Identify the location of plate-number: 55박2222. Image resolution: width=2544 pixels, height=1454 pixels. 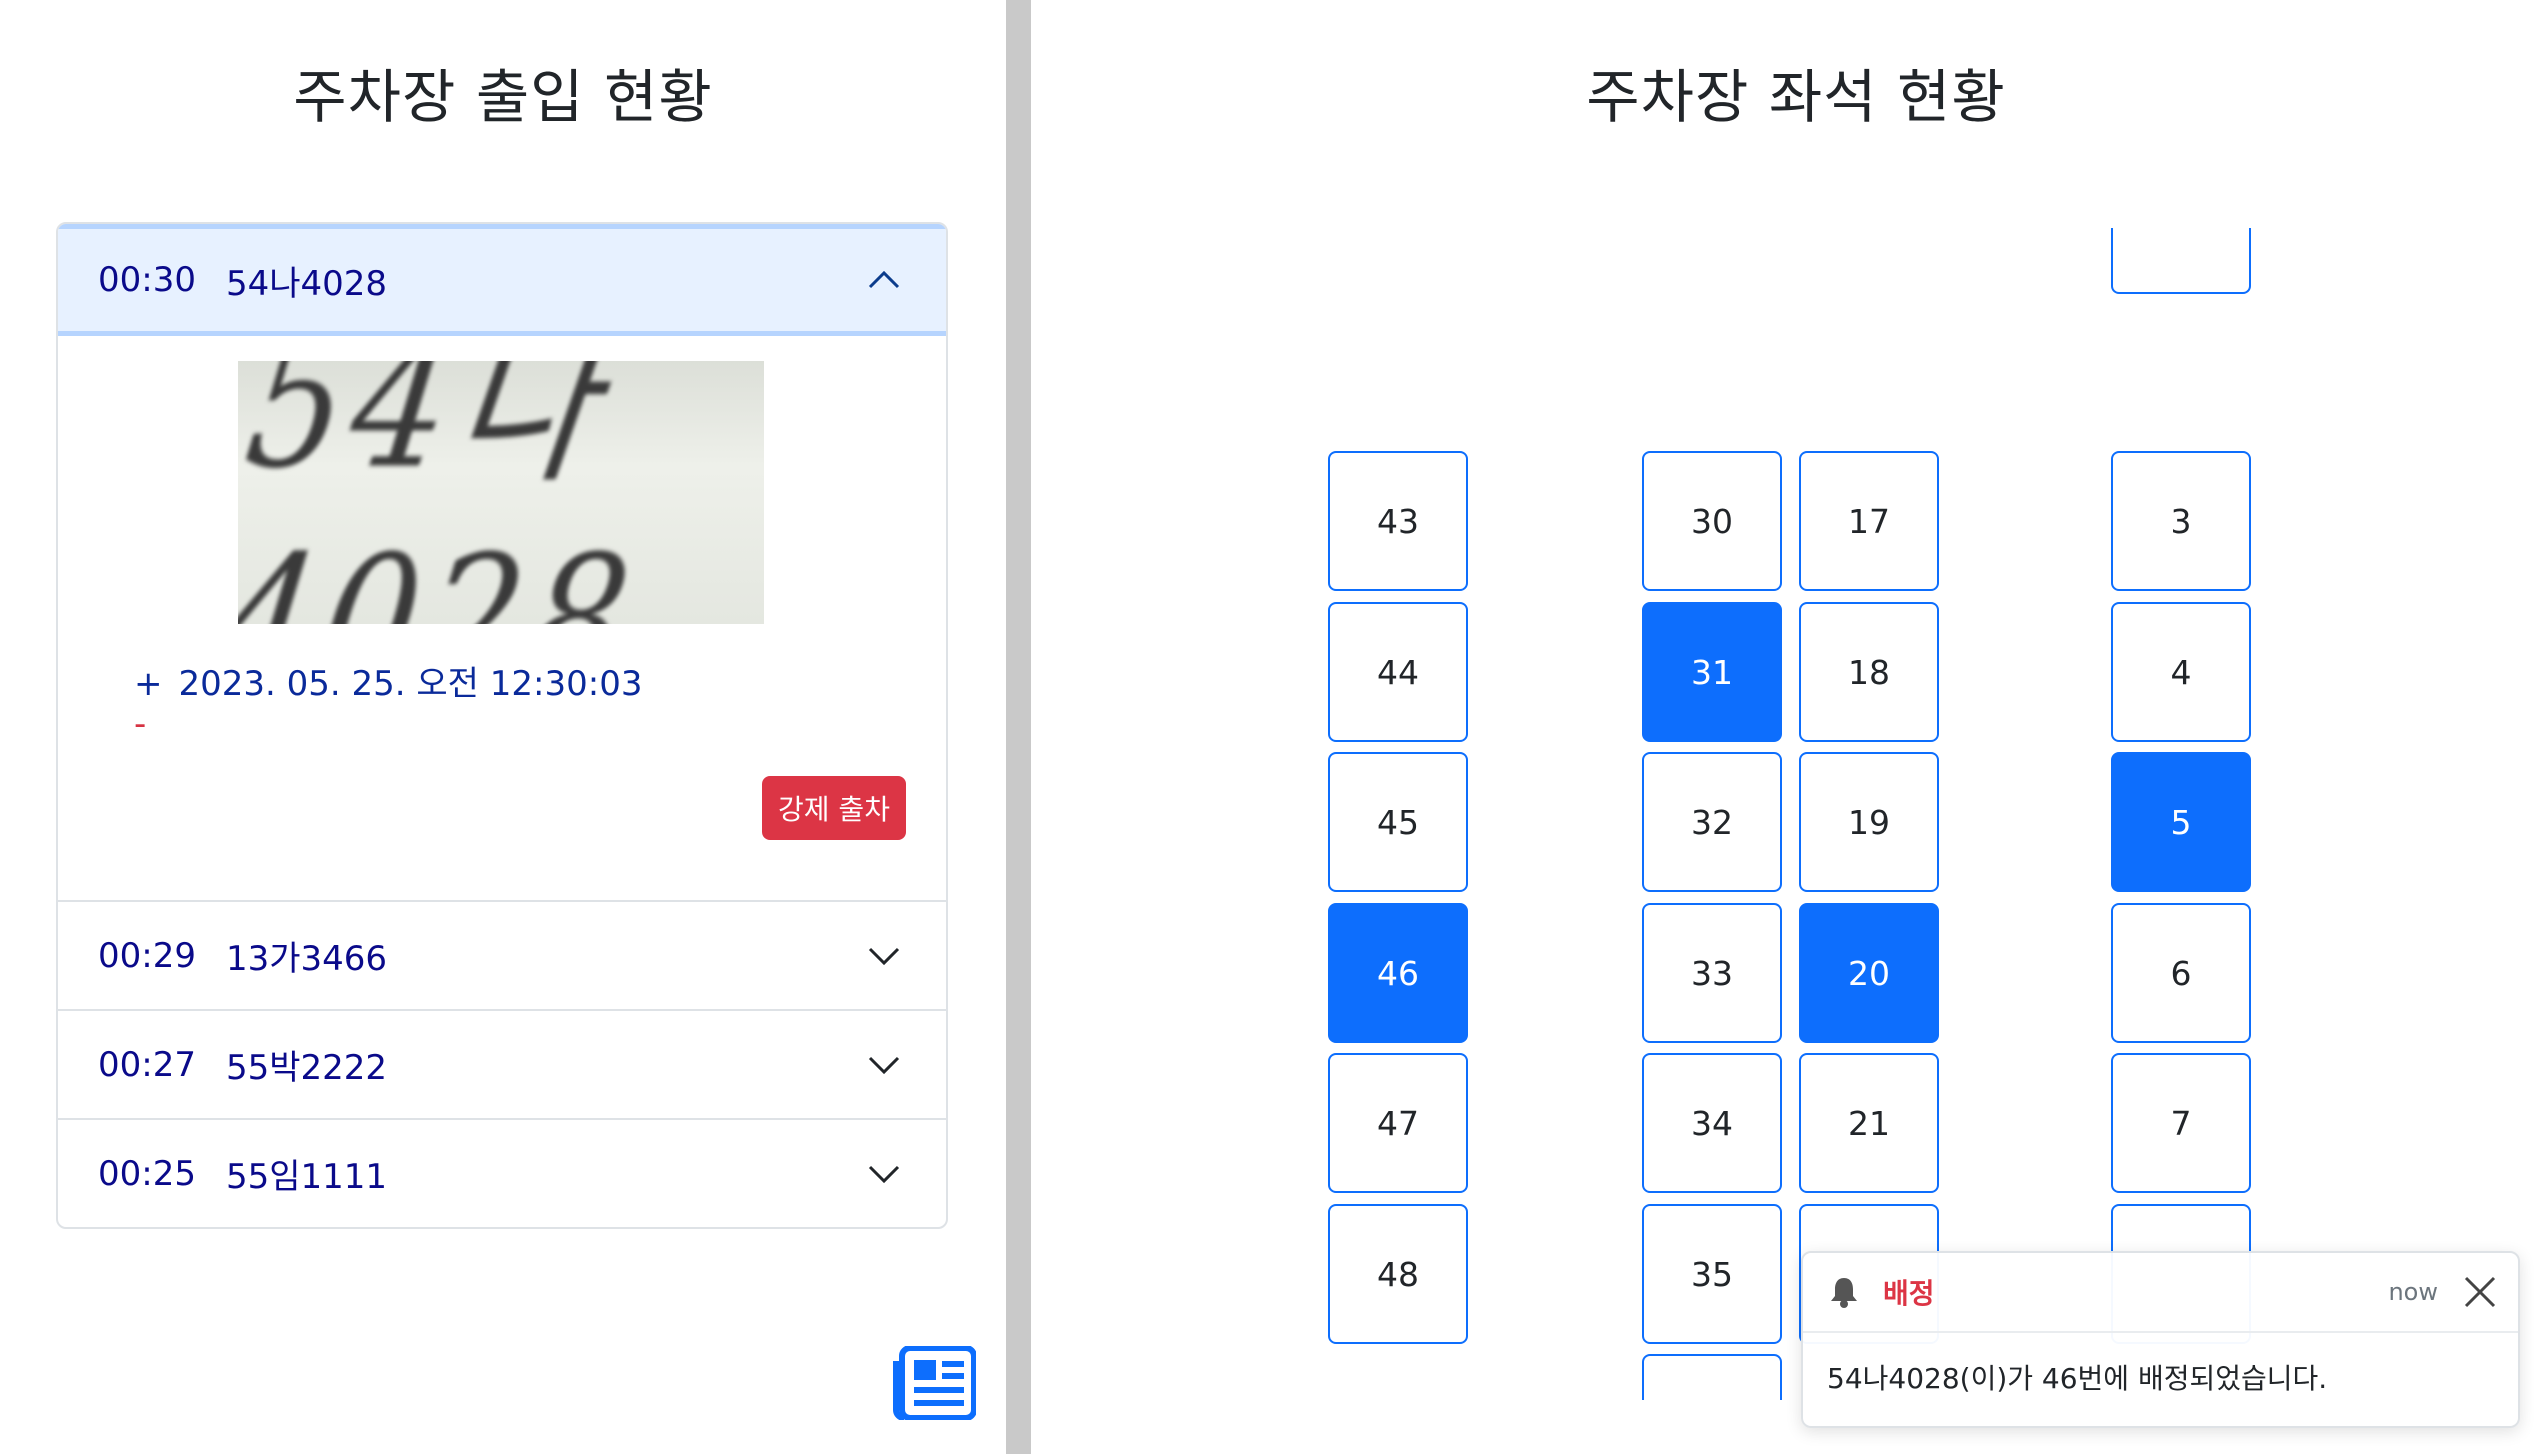
(306, 1068).